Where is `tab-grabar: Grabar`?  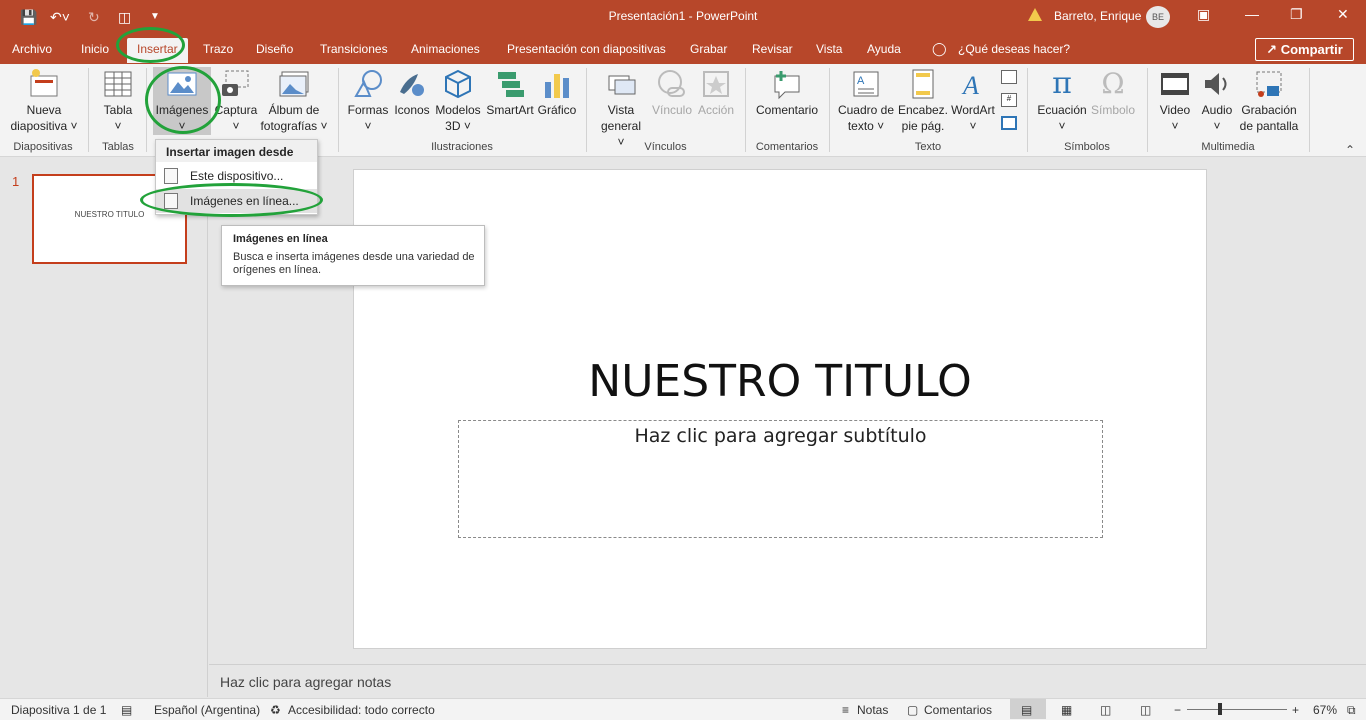
tab-grabar: Grabar is located at coordinates (708, 49).